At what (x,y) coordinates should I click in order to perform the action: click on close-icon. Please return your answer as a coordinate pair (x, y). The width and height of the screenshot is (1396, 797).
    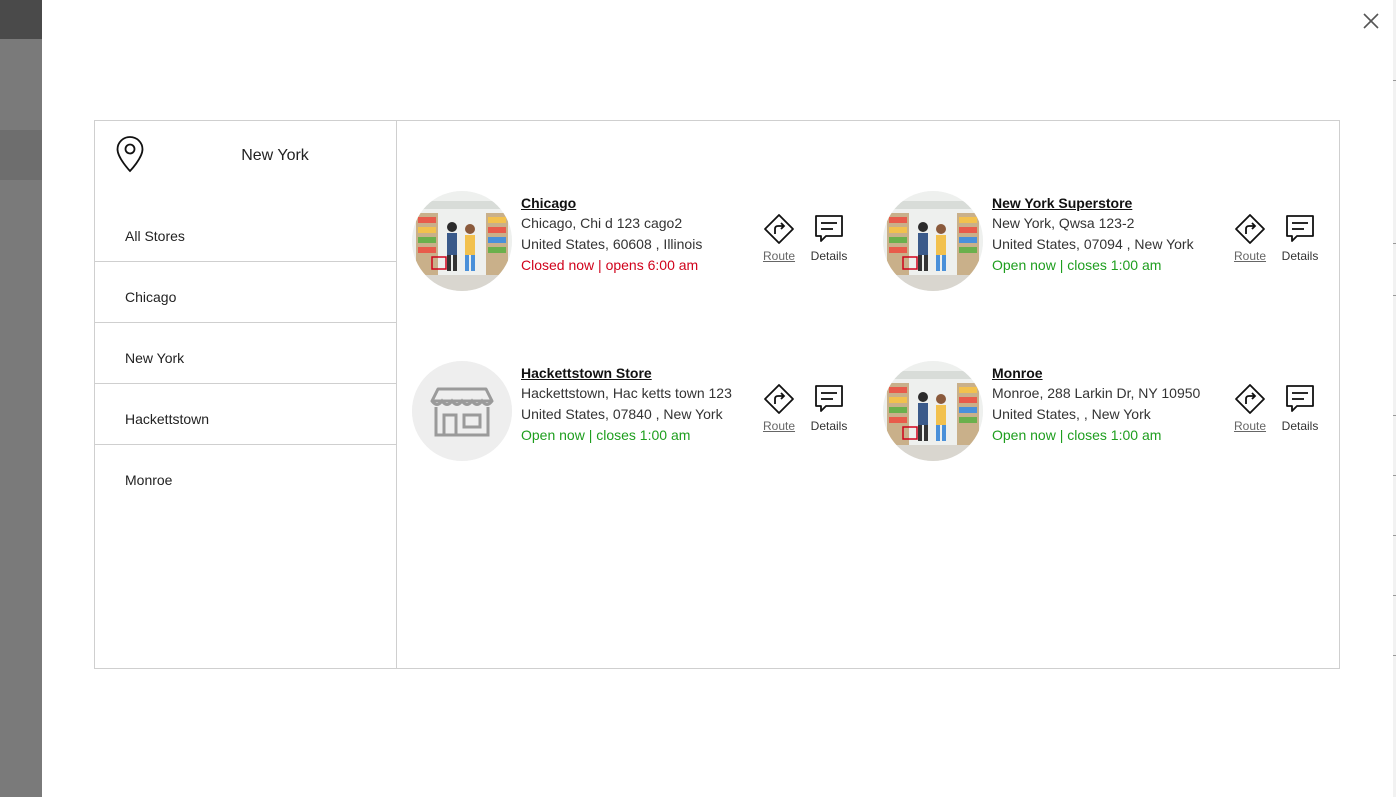
    Looking at the image, I should click on (1371, 21).